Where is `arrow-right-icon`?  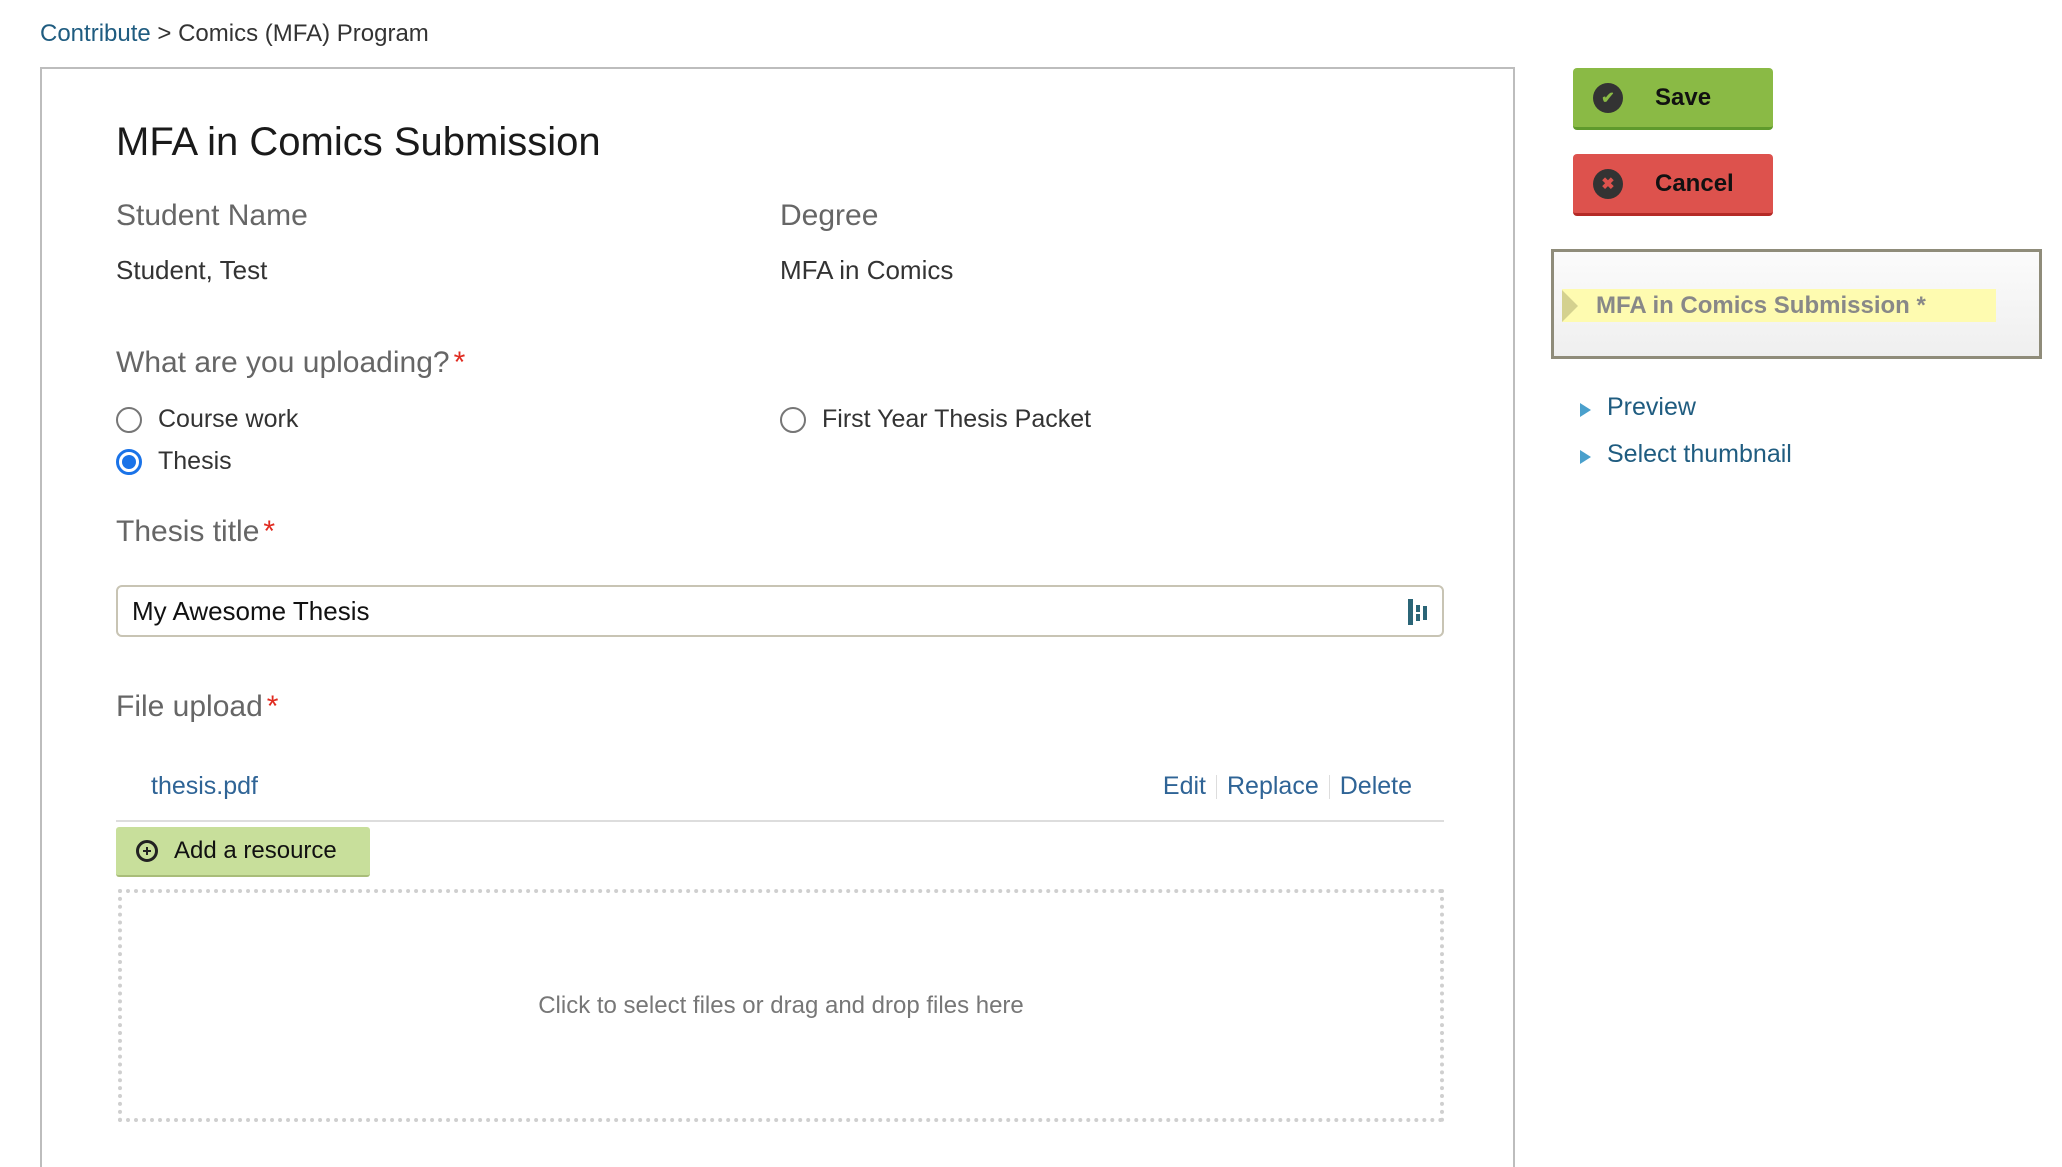 arrow-right-icon is located at coordinates (1570, 305).